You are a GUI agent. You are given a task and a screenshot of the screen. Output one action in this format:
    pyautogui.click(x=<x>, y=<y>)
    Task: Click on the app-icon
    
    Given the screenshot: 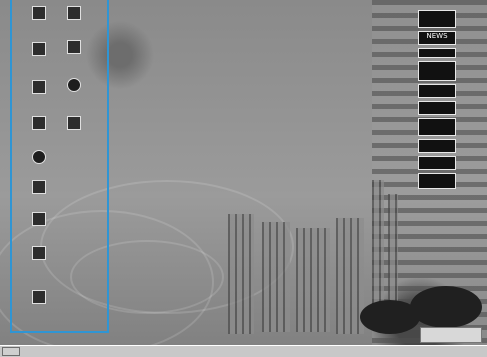 What is the action you would take?
    pyautogui.click(x=39, y=297)
    